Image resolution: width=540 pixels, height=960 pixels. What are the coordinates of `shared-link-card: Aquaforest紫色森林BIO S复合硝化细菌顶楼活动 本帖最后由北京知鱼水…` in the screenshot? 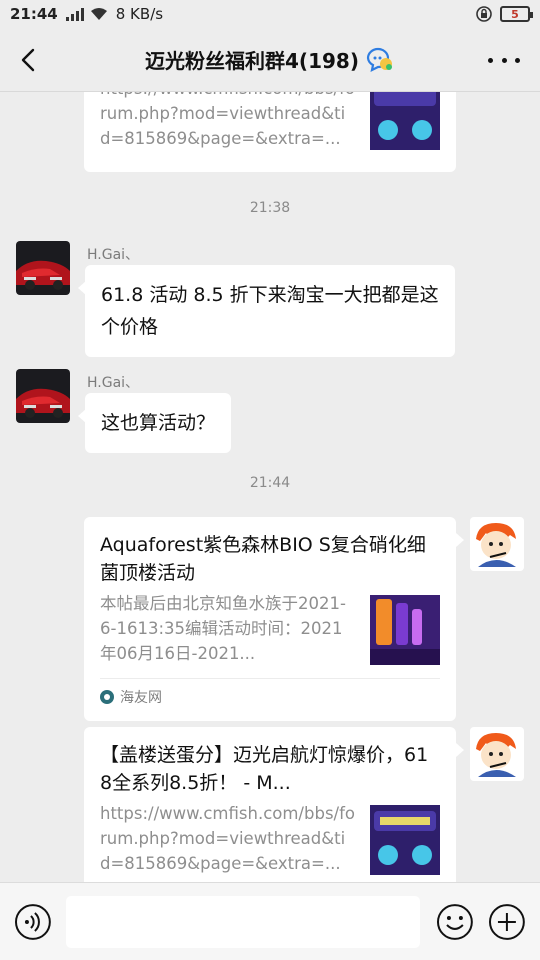 It's located at (270, 619).